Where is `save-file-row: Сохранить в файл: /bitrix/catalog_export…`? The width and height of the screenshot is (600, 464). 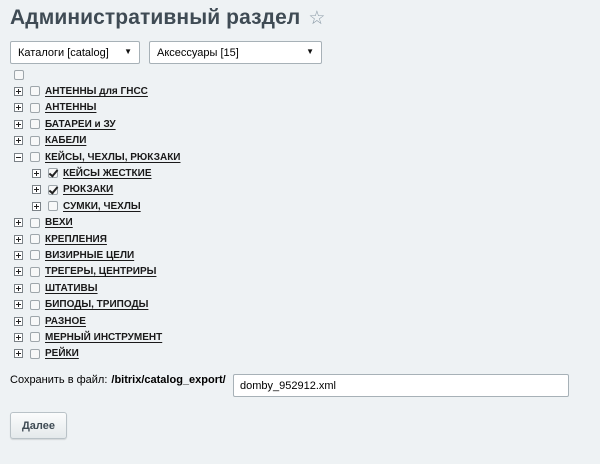
save-file-row: Сохранить в файл: /bitrix/catalog_export… is located at coordinates (118, 380).